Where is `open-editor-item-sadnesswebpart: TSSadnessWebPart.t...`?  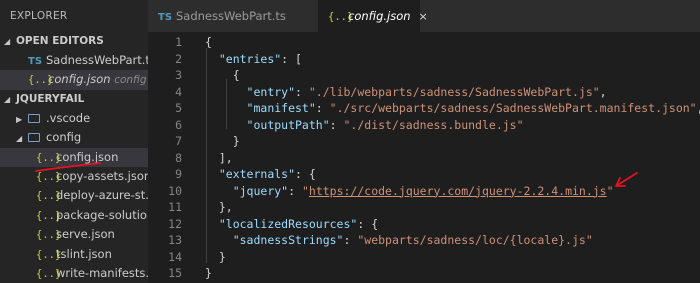 open-editor-item-sadnesswebpart: TSSadnessWebPart.t... is located at coordinates (74, 60).